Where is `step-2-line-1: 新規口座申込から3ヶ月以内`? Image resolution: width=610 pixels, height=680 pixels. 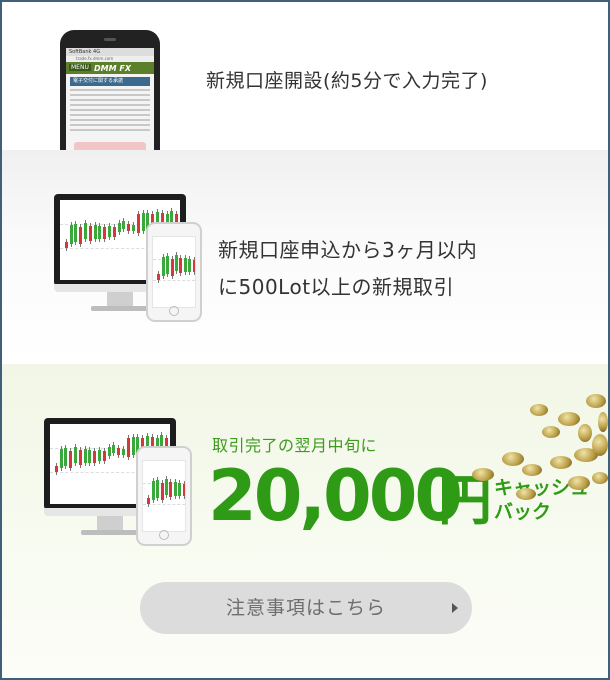 step-2-line-1: 新規口座申込から3ヶ月以内 is located at coordinates (348, 250).